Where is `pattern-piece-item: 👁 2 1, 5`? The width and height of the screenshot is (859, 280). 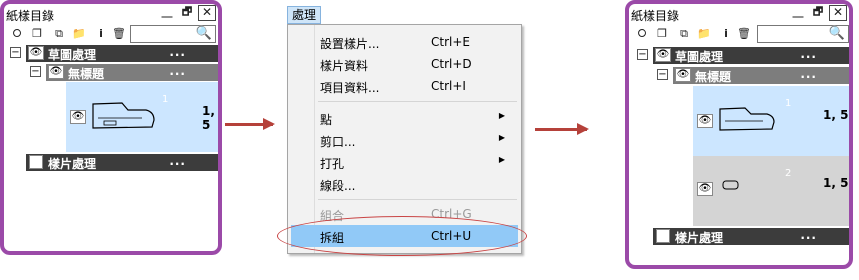
pattern-piece-item: 👁 2 1, 5 is located at coordinates (771, 191).